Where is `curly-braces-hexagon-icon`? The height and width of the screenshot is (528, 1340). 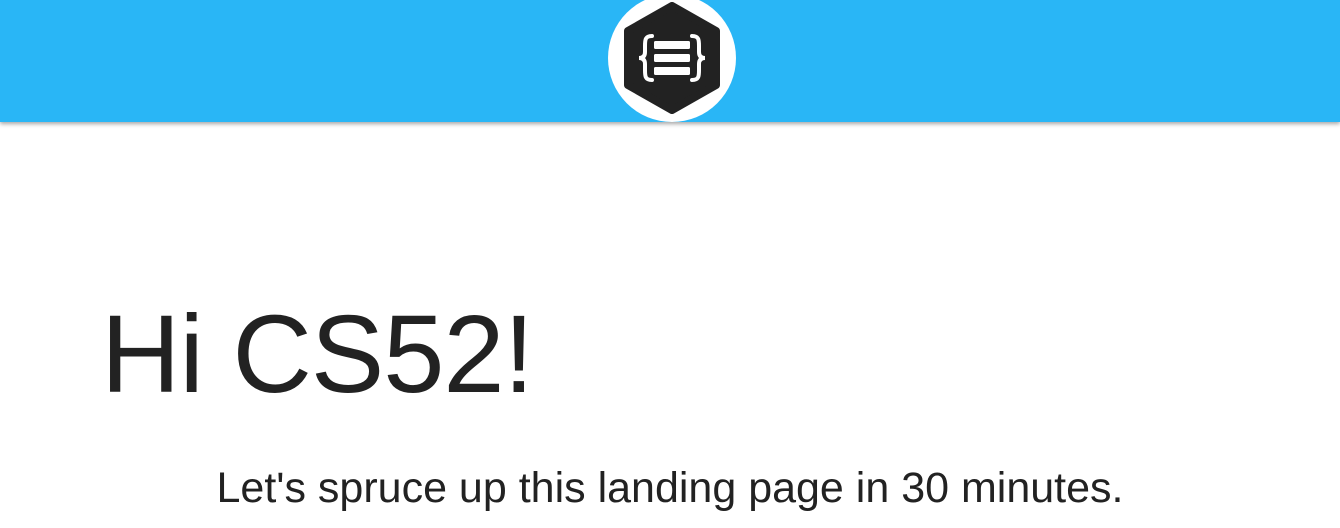 curly-braces-hexagon-icon is located at coordinates (672, 58).